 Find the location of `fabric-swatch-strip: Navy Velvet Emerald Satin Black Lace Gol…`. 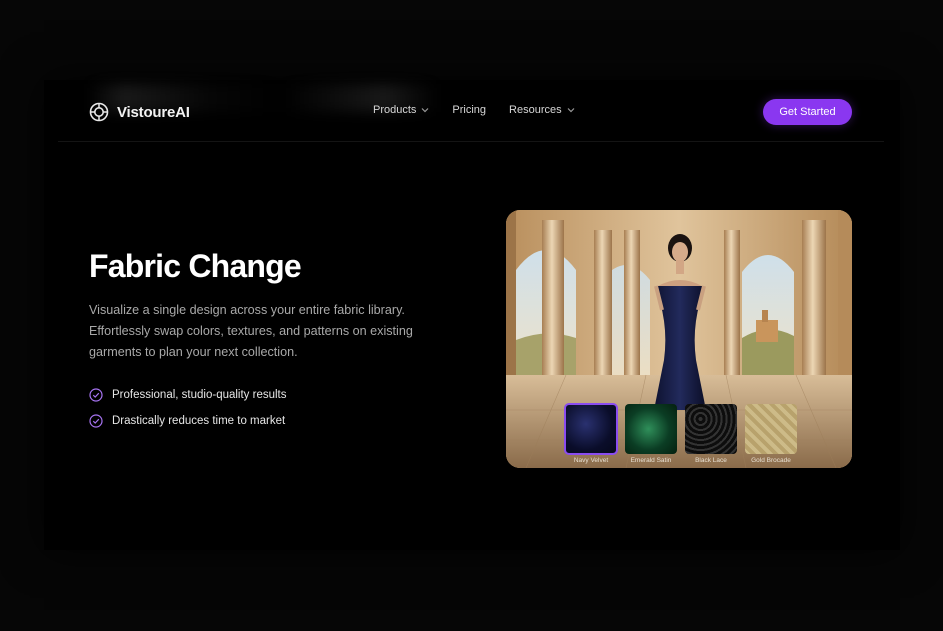

fabric-swatch-strip: Navy Velvet Emerald Satin Black Lace Gol… is located at coordinates (680, 433).